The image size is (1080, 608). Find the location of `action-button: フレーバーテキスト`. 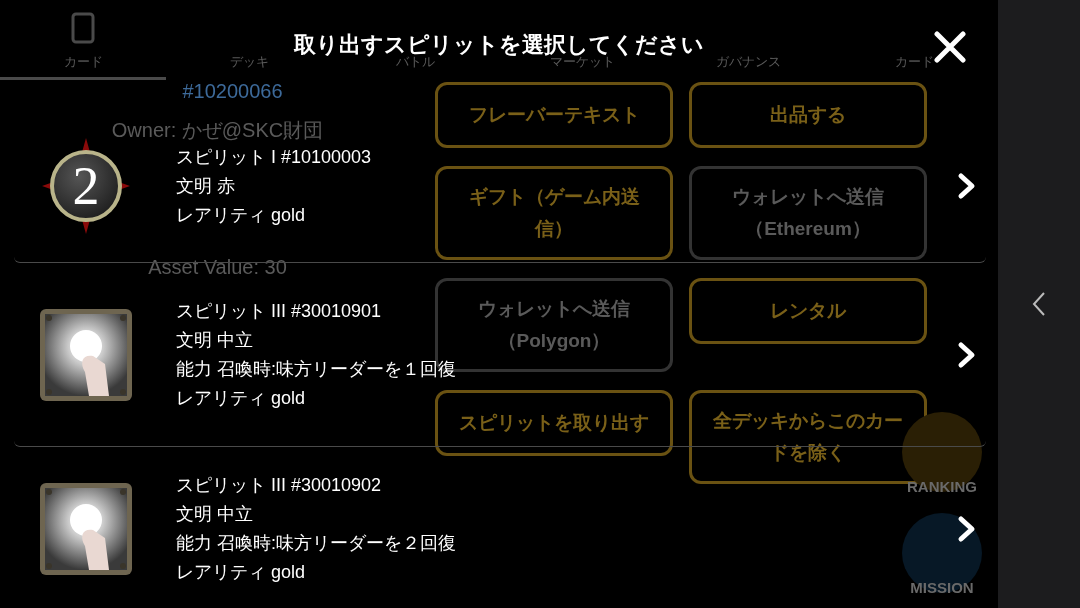

action-button: フレーバーテキスト is located at coordinates (554, 115).